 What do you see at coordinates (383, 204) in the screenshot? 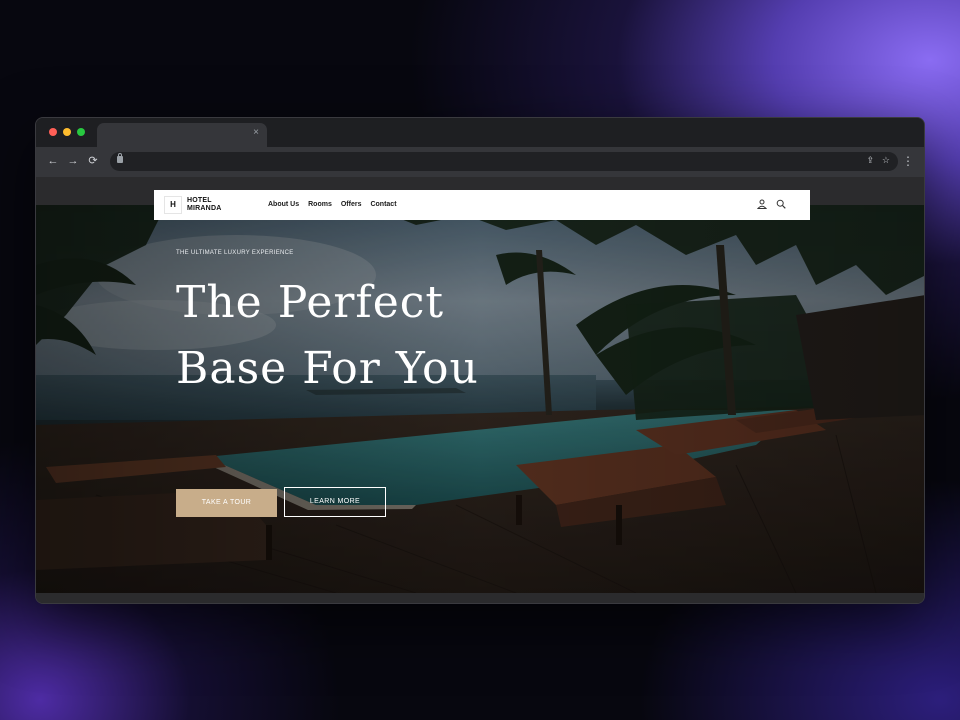
I see `nav-contact: Contact` at bounding box center [383, 204].